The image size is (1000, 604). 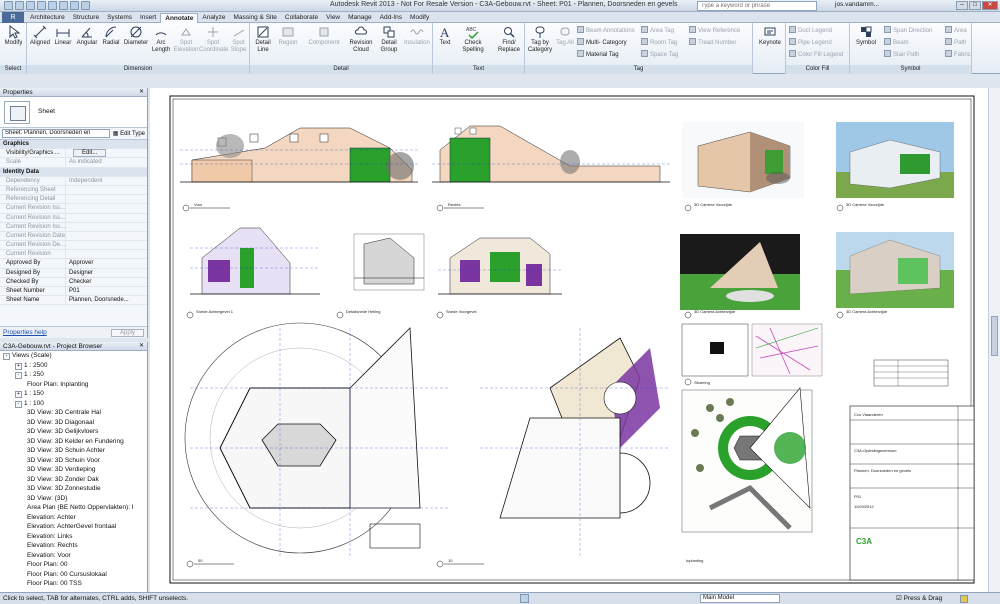 What do you see at coordinates (73, 442) in the screenshot?
I see `browser-tree-item: 3D View: 3D Kelder en Fundering` at bounding box center [73, 442].